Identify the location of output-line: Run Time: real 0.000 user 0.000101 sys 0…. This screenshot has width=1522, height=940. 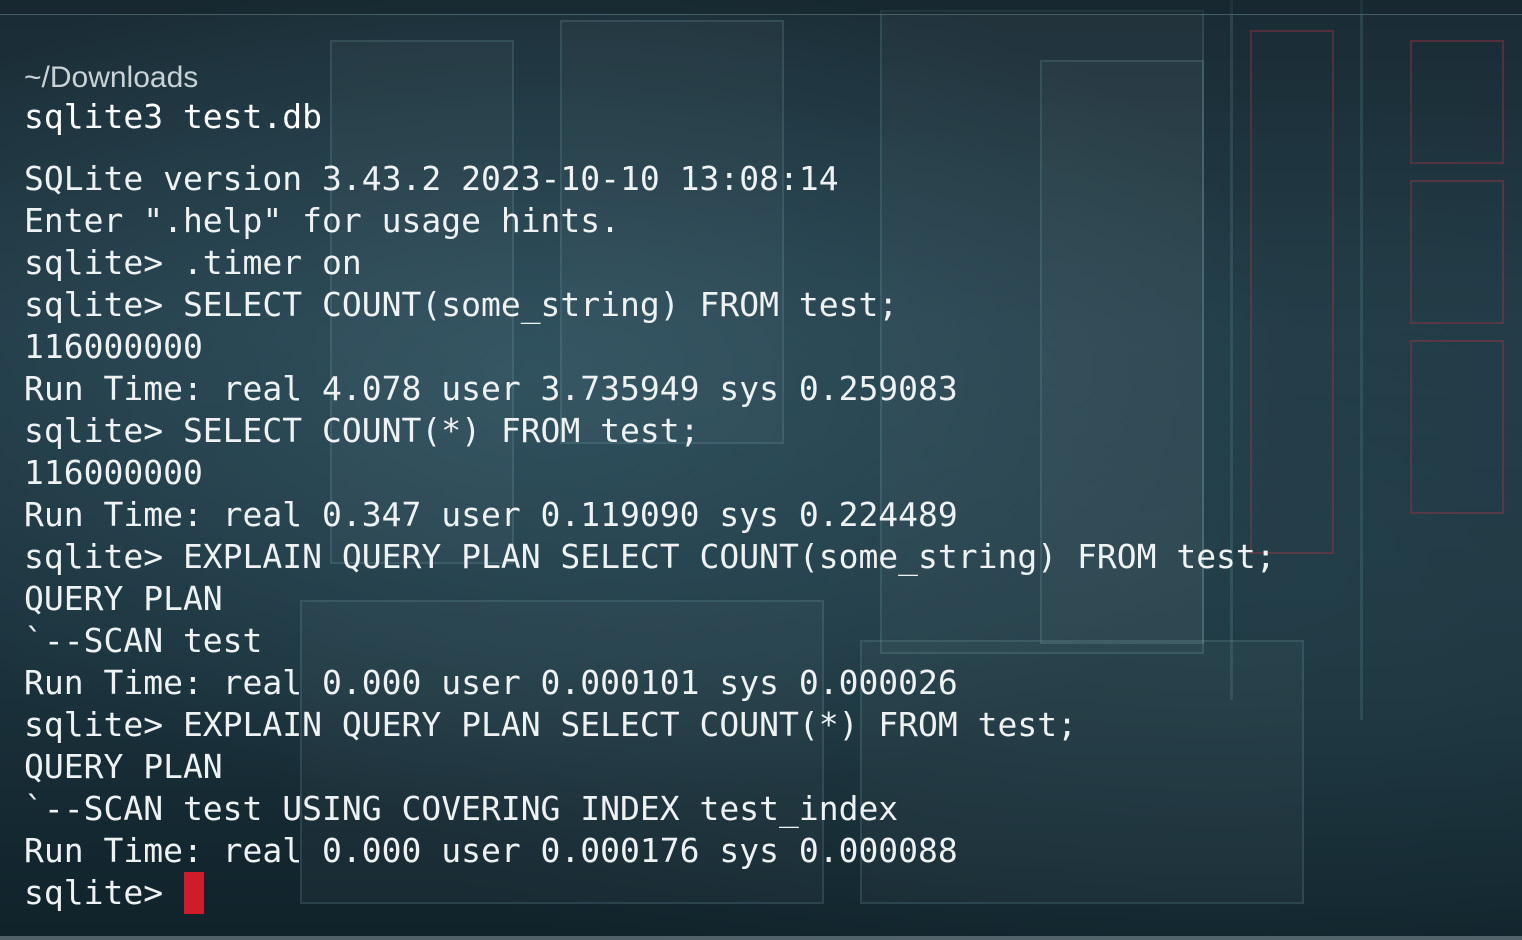
(491, 682).